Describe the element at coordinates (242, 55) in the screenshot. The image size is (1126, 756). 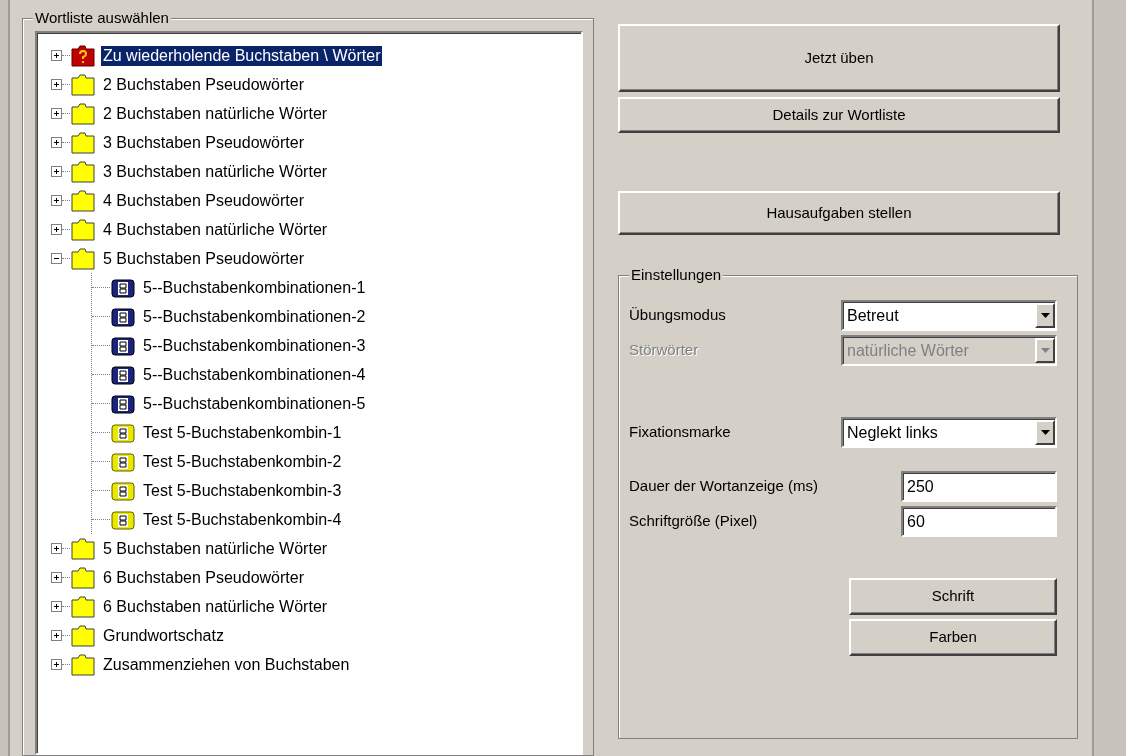
I see `tree-item: Zu wiederholende Buchstaben \ Wörter` at that location.